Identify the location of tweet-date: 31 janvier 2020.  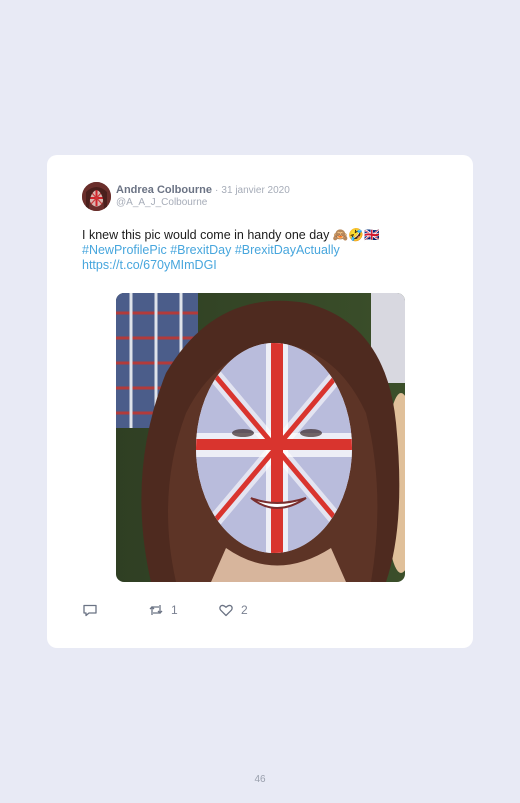
(255, 190).